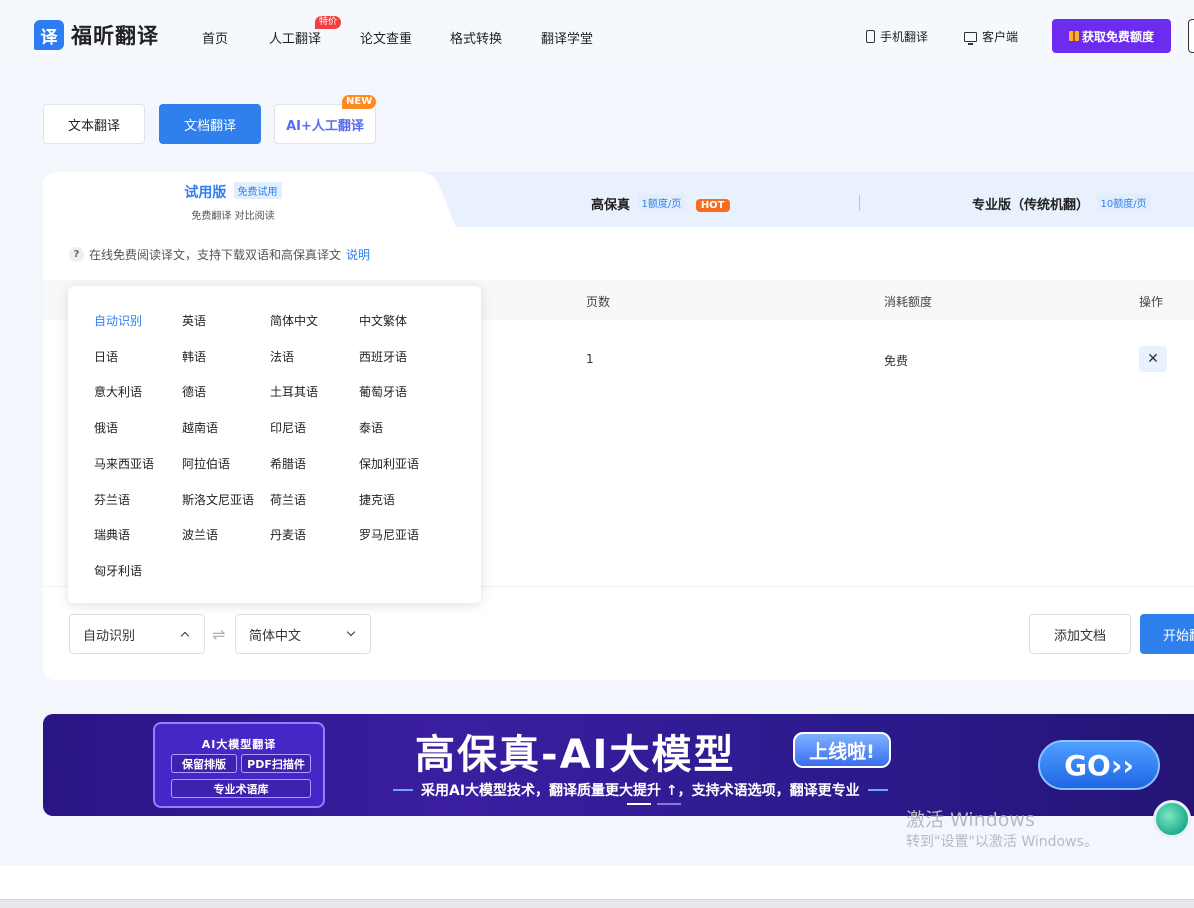 This screenshot has width=1194, height=908. I want to click on sale-badge: 特价, so click(328, 22).